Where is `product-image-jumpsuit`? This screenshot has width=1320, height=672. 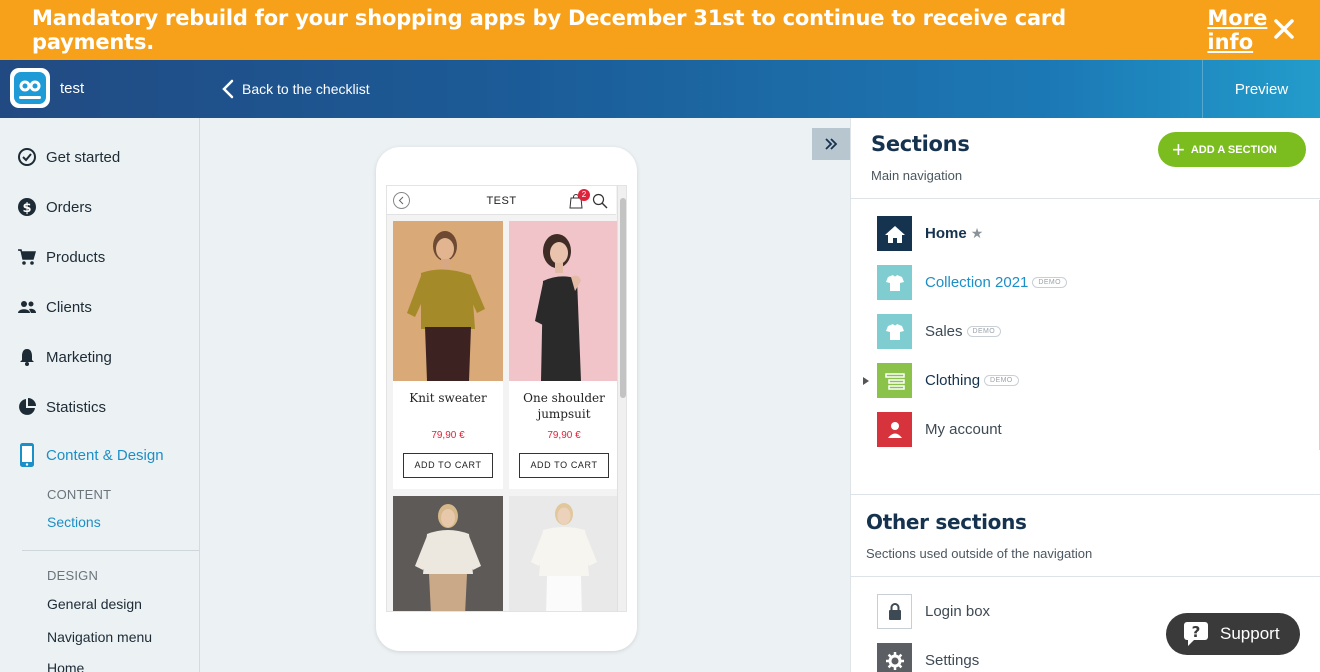
product-image-jumpsuit is located at coordinates (564, 301).